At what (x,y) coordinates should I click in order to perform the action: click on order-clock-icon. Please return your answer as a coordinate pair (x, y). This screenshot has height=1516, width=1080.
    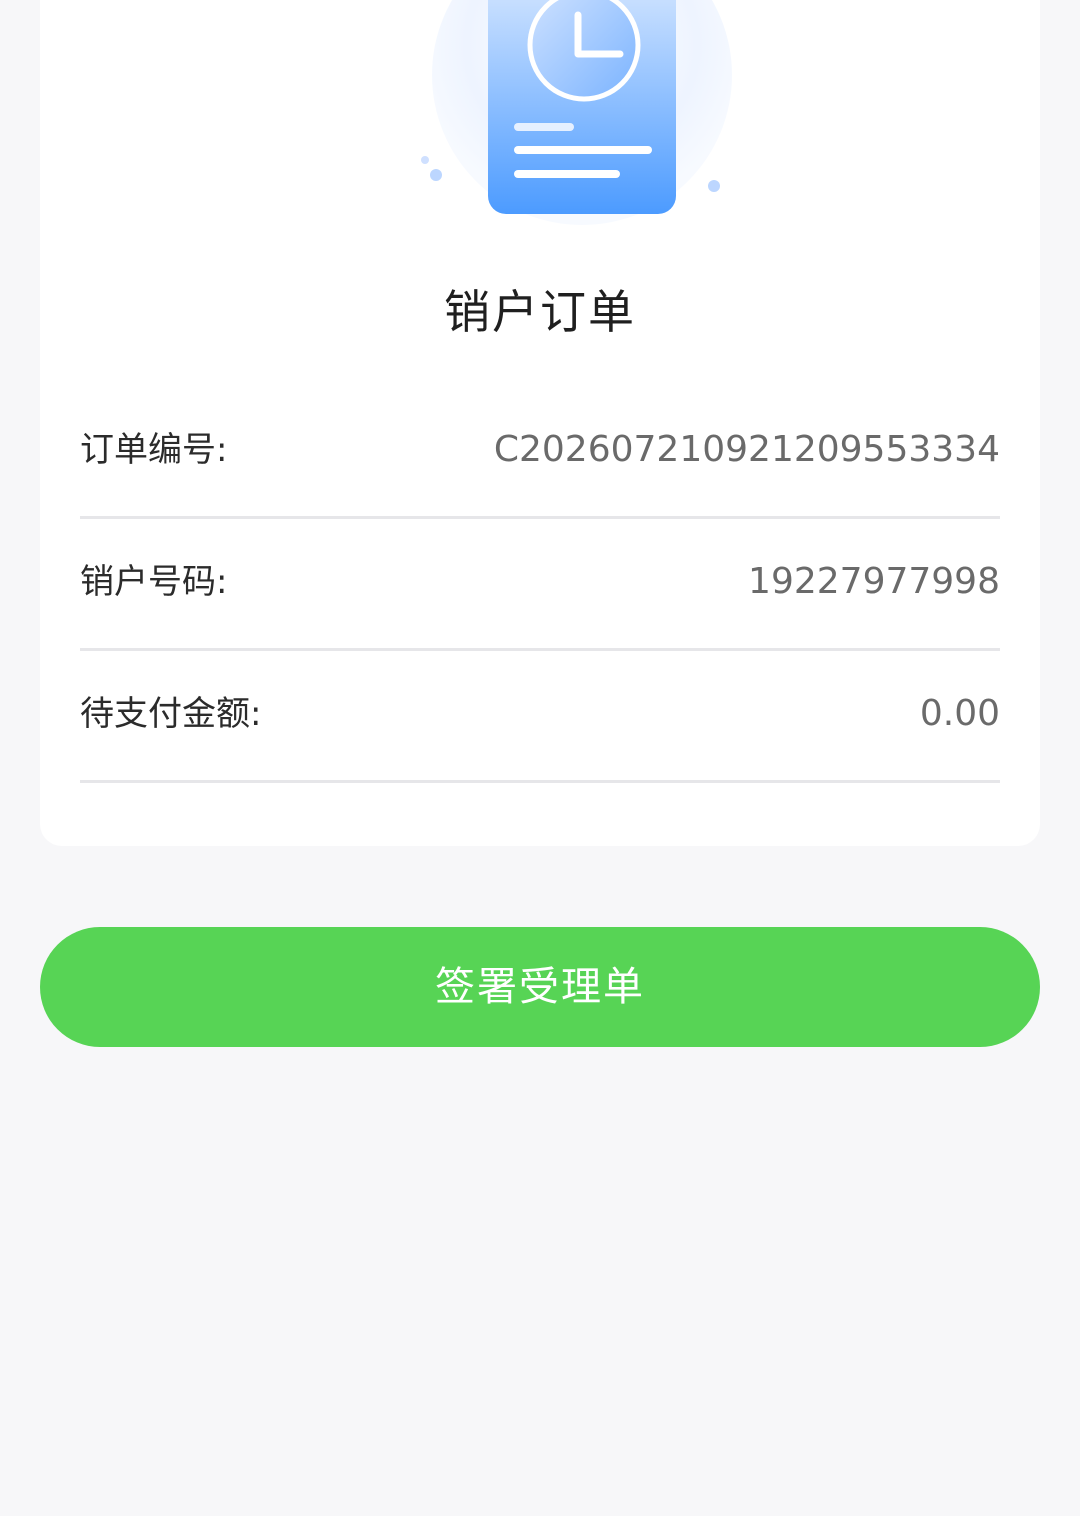
    Looking at the image, I should click on (576, 112).